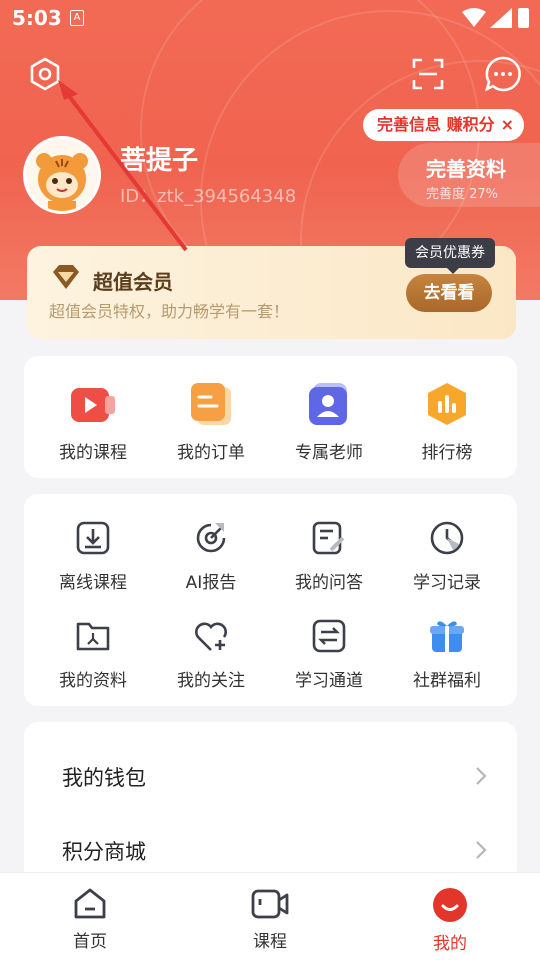 This screenshot has height=960, width=540. What do you see at coordinates (450, 944) in the screenshot?
I see `tab-label: 我的` at bounding box center [450, 944].